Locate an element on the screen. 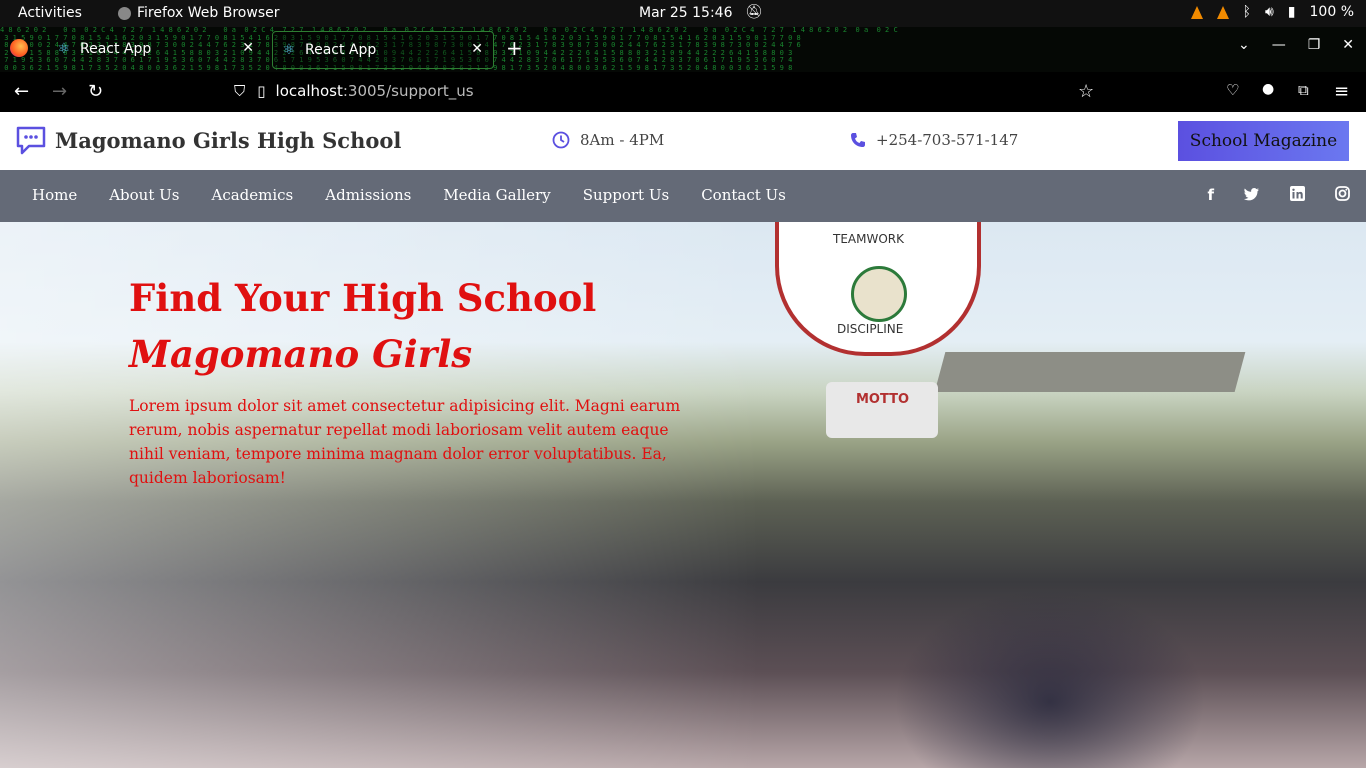  app-menu: Firefox Web Browser is located at coordinates (199, 13).